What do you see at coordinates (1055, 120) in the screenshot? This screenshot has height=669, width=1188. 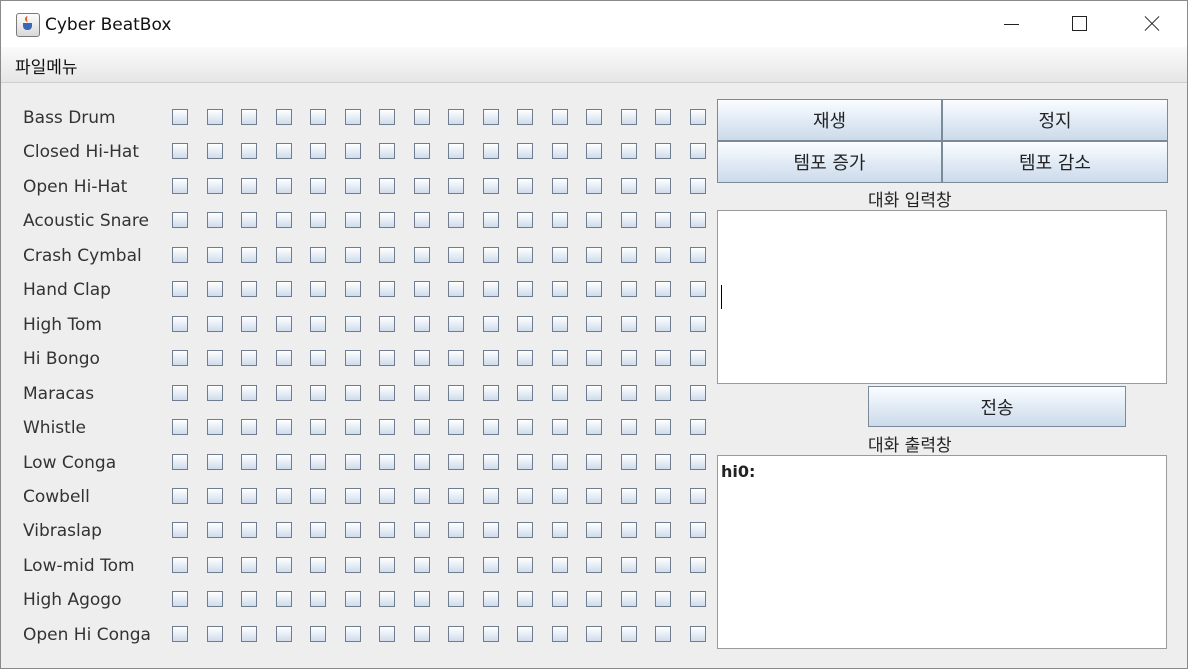 I see `stop-button: 정지` at bounding box center [1055, 120].